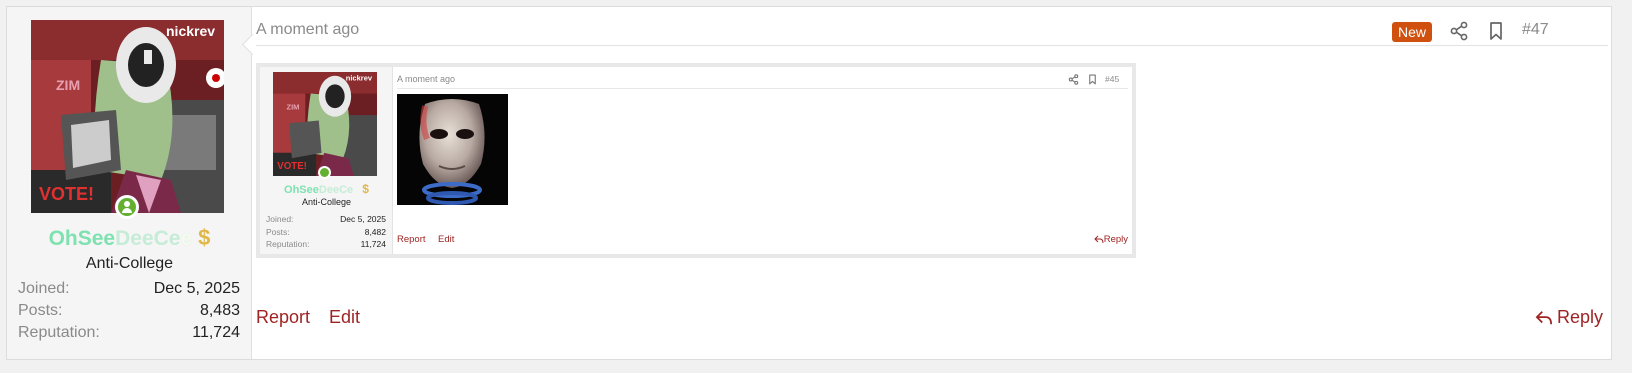  What do you see at coordinates (446, 239) in the screenshot?
I see `embedded-edit-link: Edit` at bounding box center [446, 239].